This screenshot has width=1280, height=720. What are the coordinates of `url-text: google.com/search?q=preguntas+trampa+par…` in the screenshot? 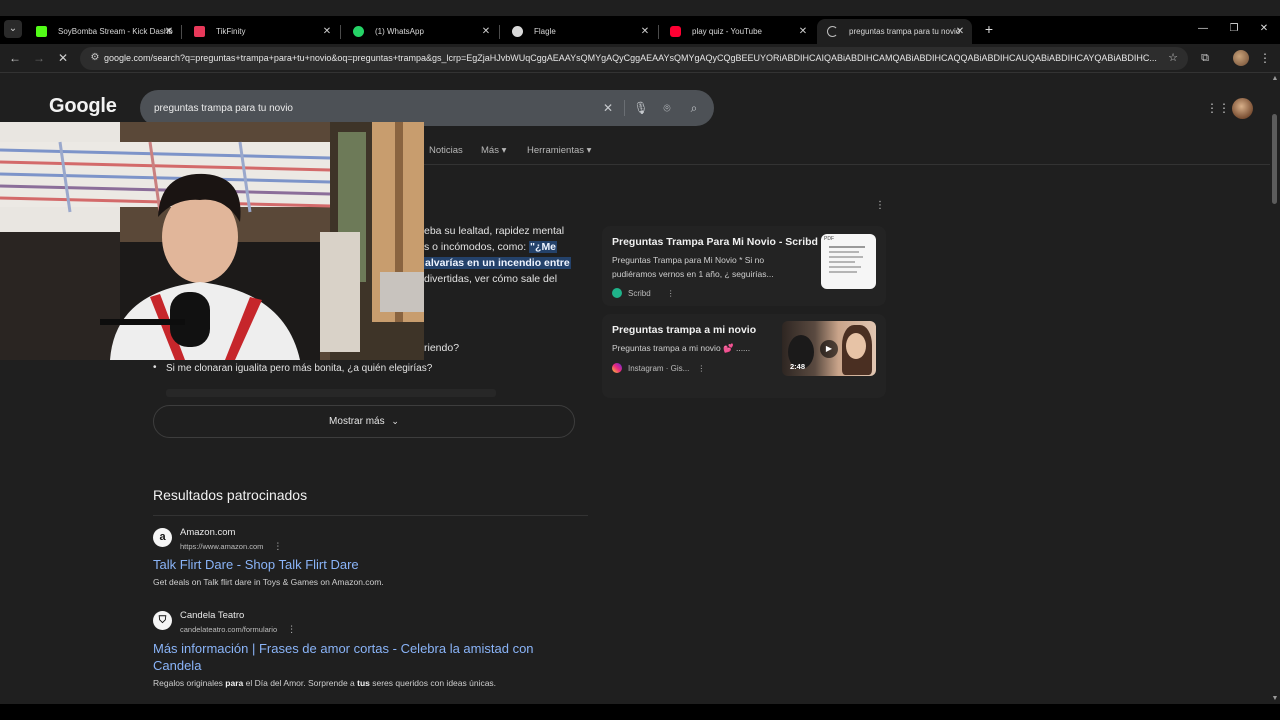 It's located at (632, 58).